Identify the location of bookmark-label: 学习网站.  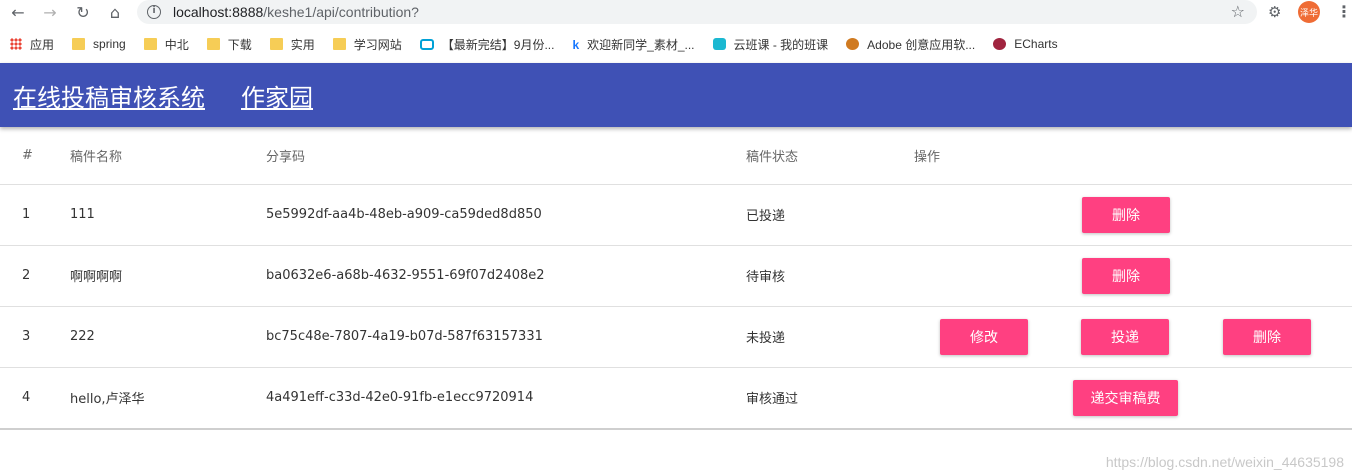
(377, 44).